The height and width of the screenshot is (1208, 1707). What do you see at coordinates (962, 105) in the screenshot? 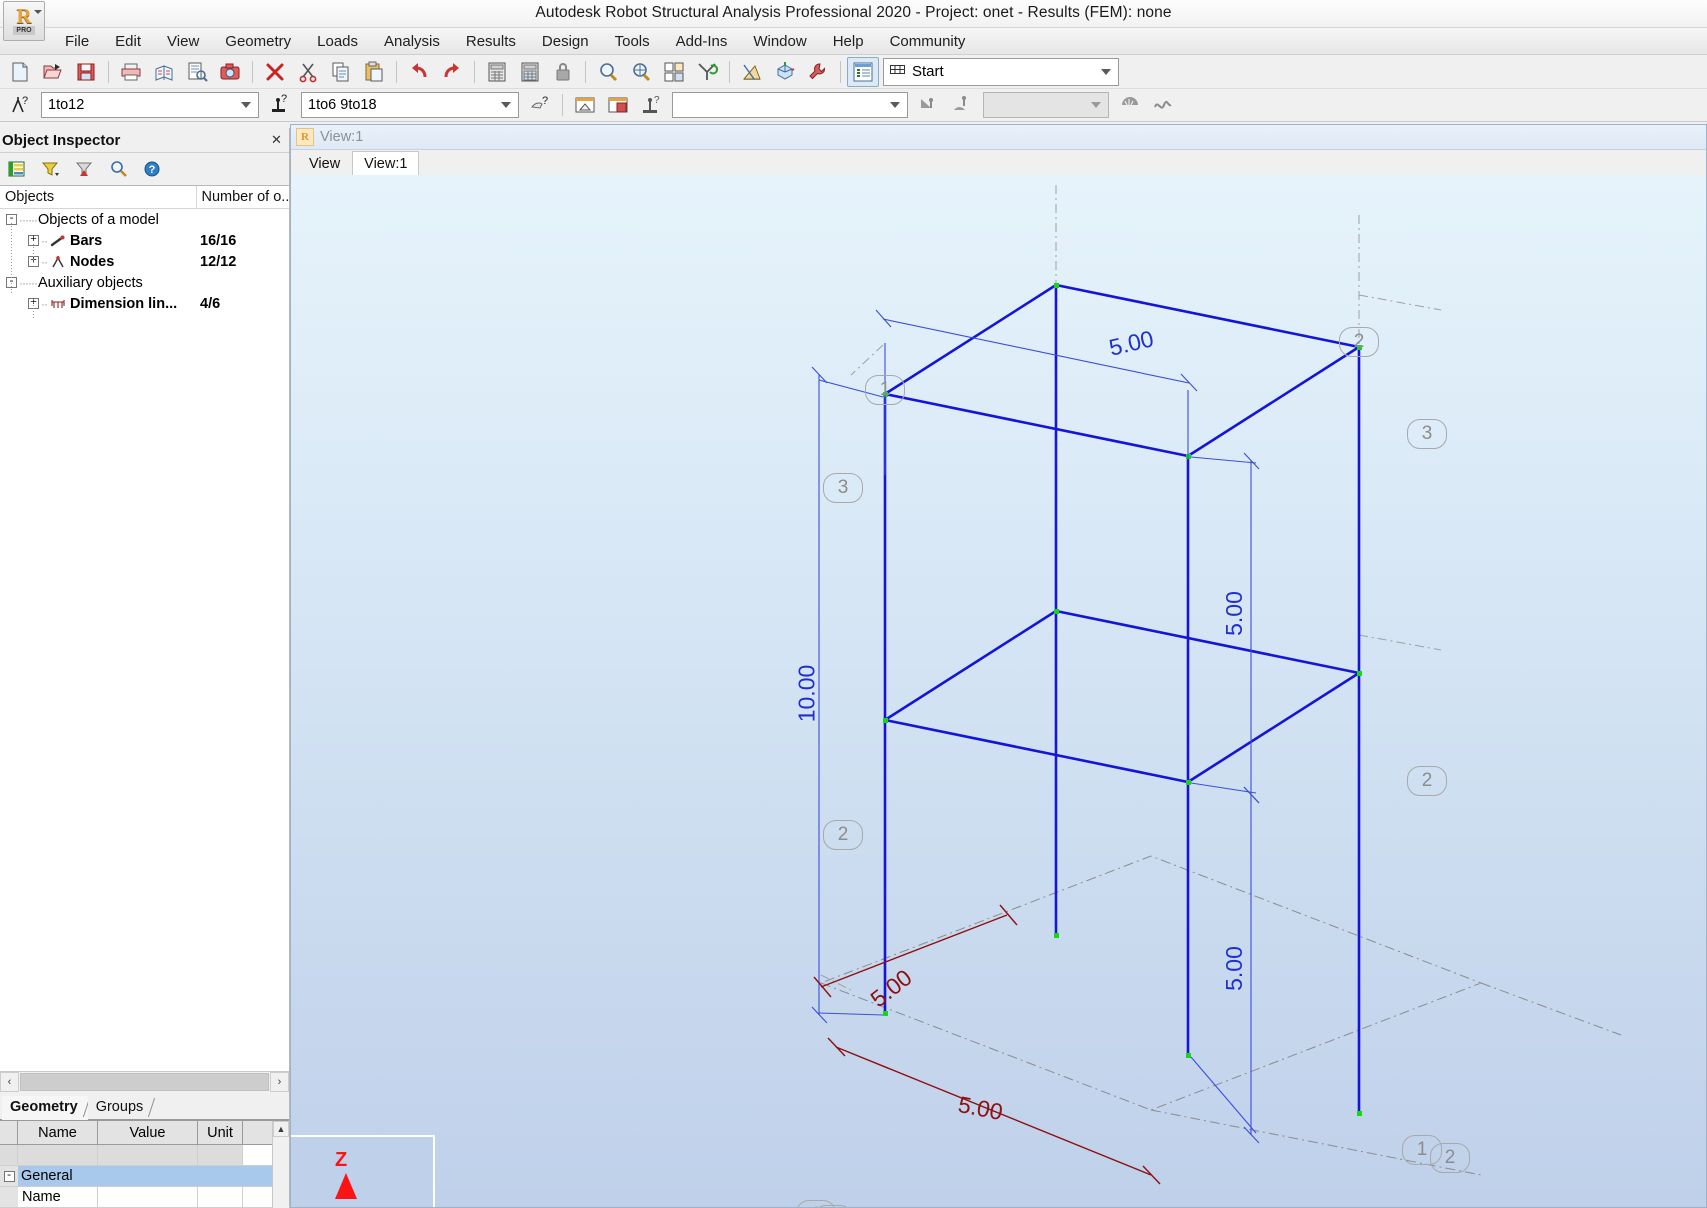
I see `load-support-icon` at bounding box center [962, 105].